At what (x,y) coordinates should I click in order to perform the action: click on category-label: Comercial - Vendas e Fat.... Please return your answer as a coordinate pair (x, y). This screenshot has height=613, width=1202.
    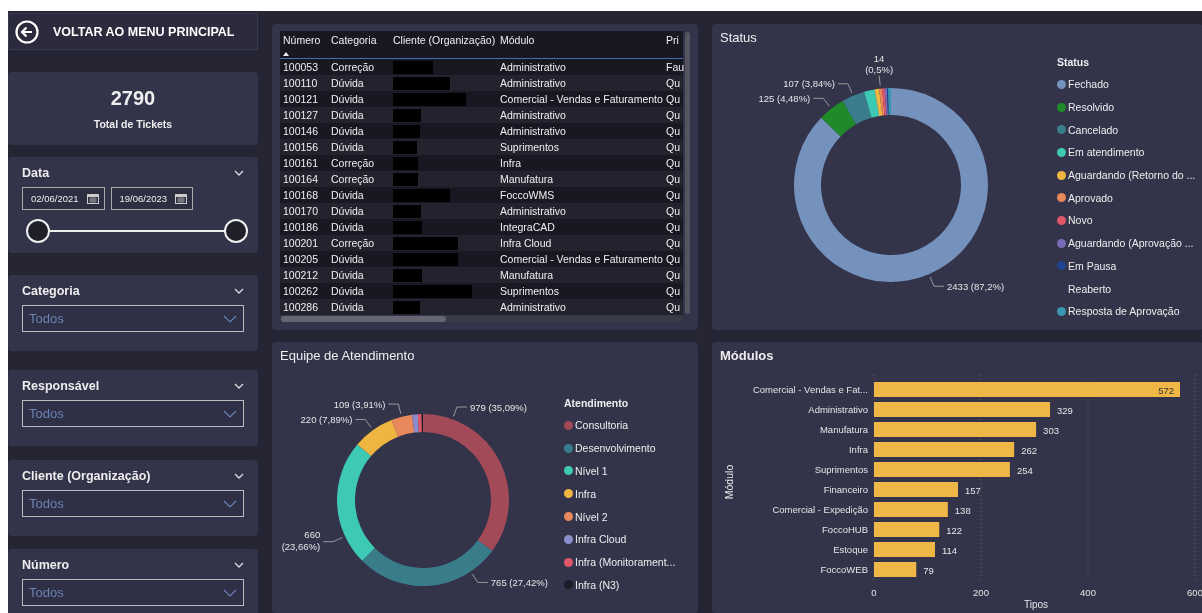
    Looking at the image, I should click on (810, 389).